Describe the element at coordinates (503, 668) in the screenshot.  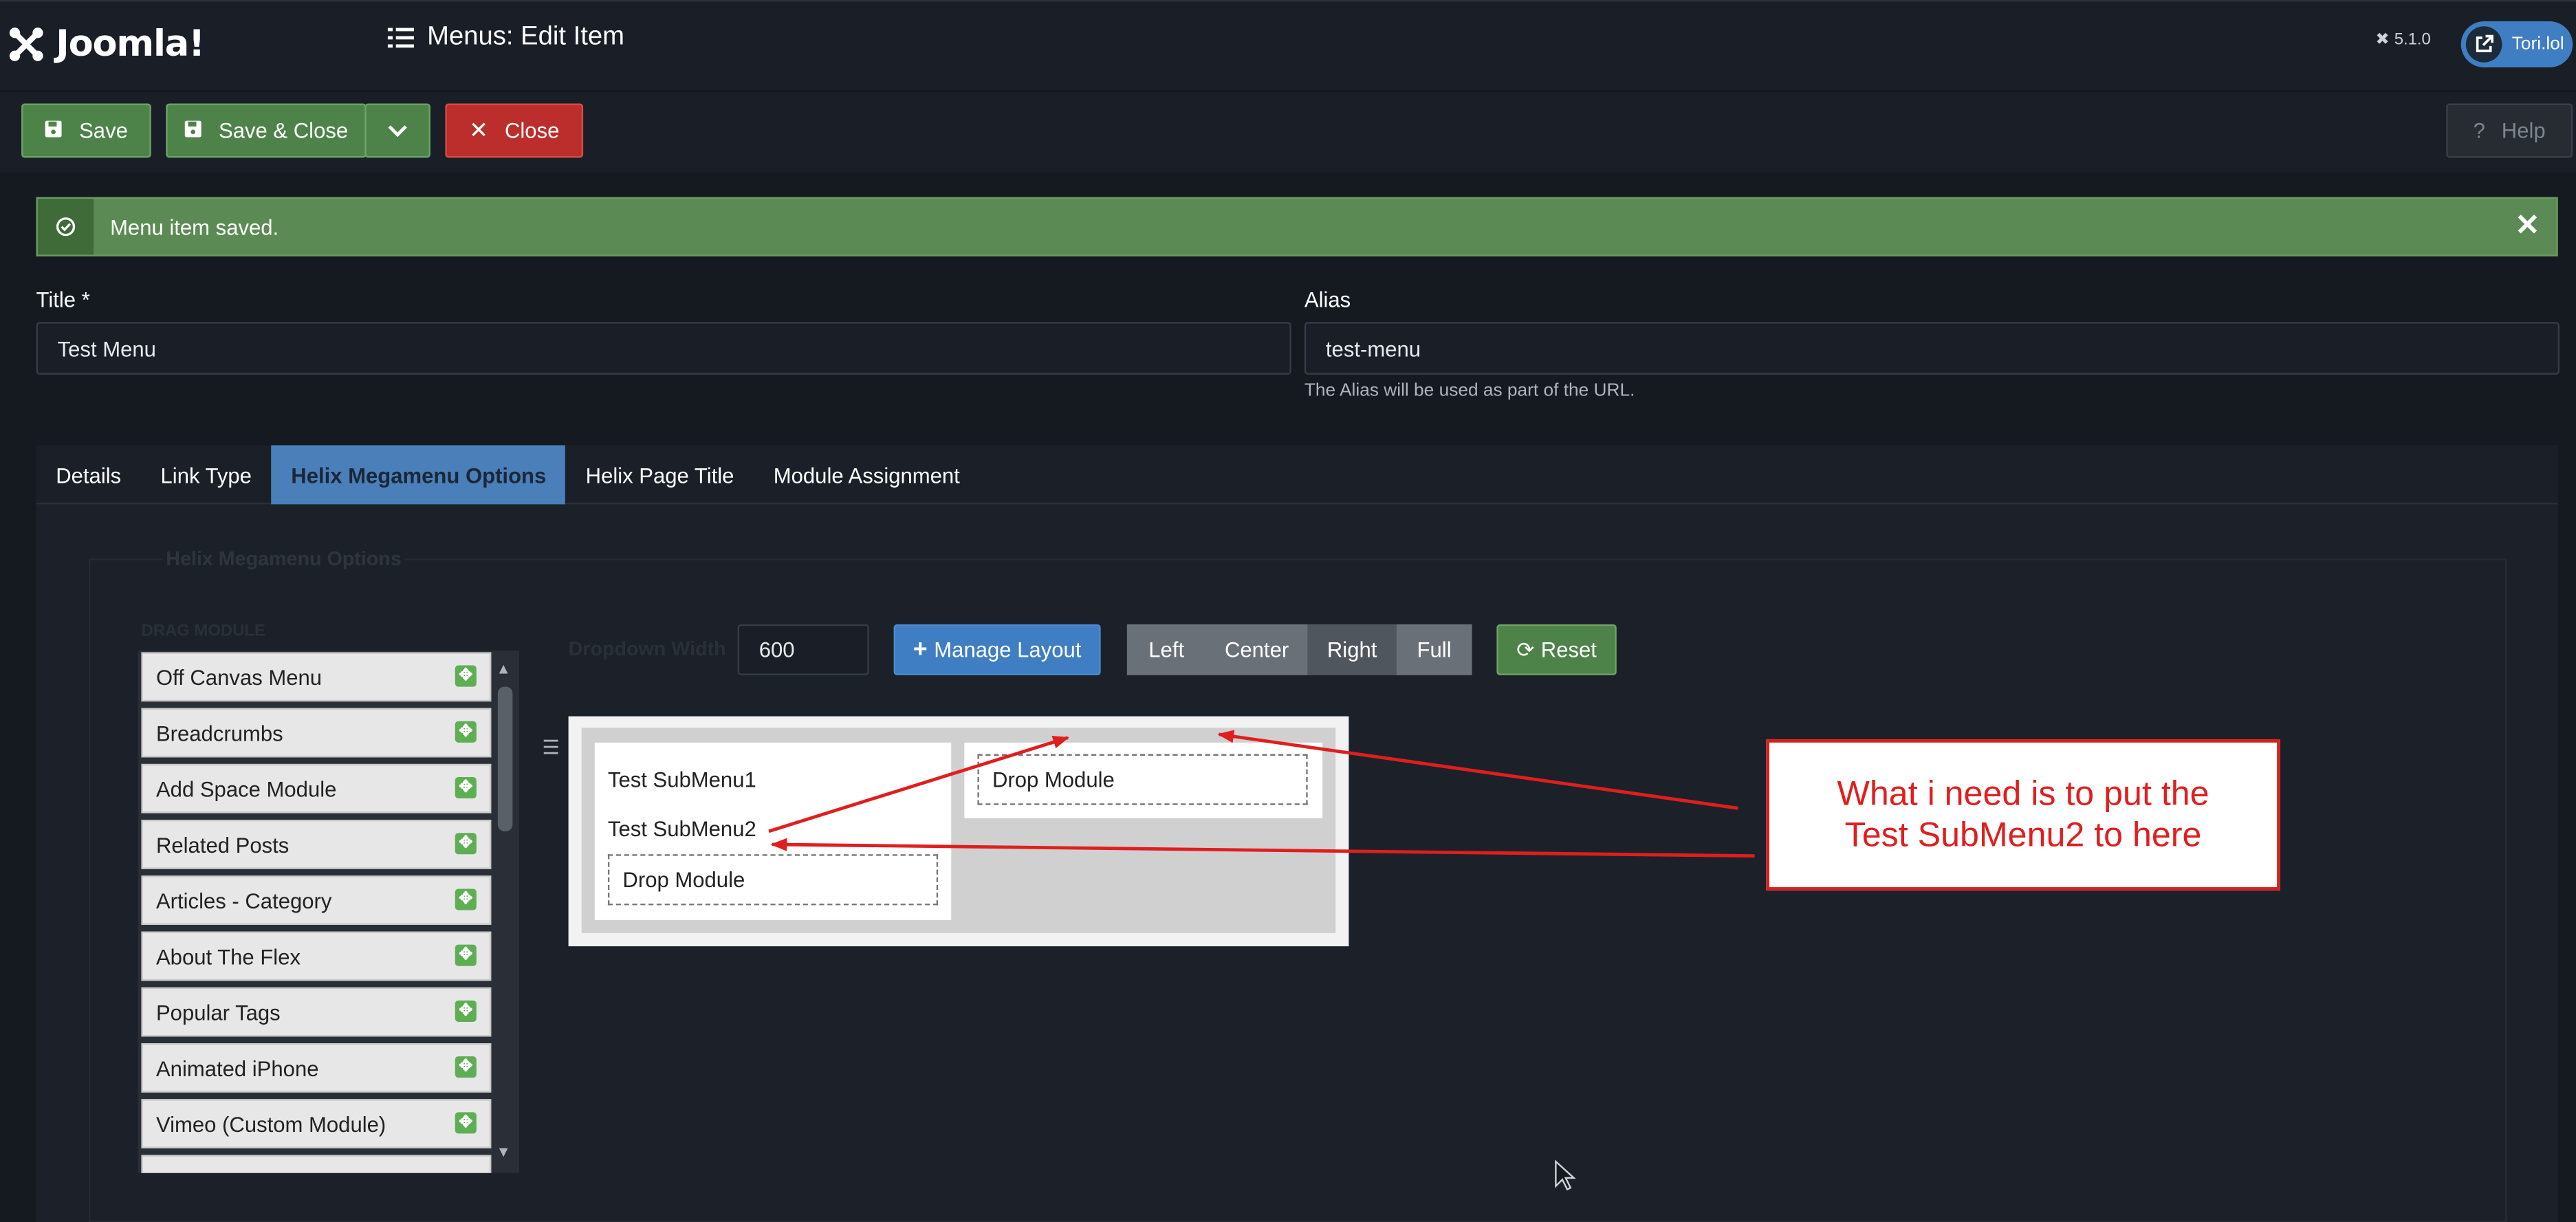
I see `scroll-up-icon: ▲` at that location.